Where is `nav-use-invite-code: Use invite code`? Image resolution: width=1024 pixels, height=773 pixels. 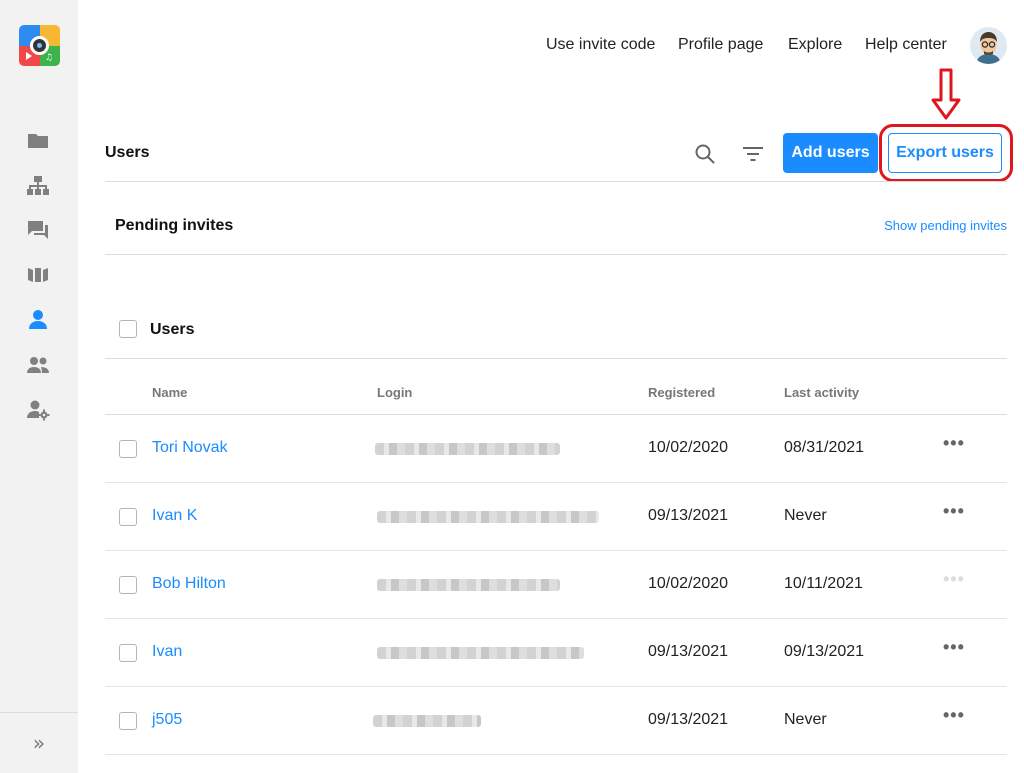 nav-use-invite-code: Use invite code is located at coordinates (600, 47).